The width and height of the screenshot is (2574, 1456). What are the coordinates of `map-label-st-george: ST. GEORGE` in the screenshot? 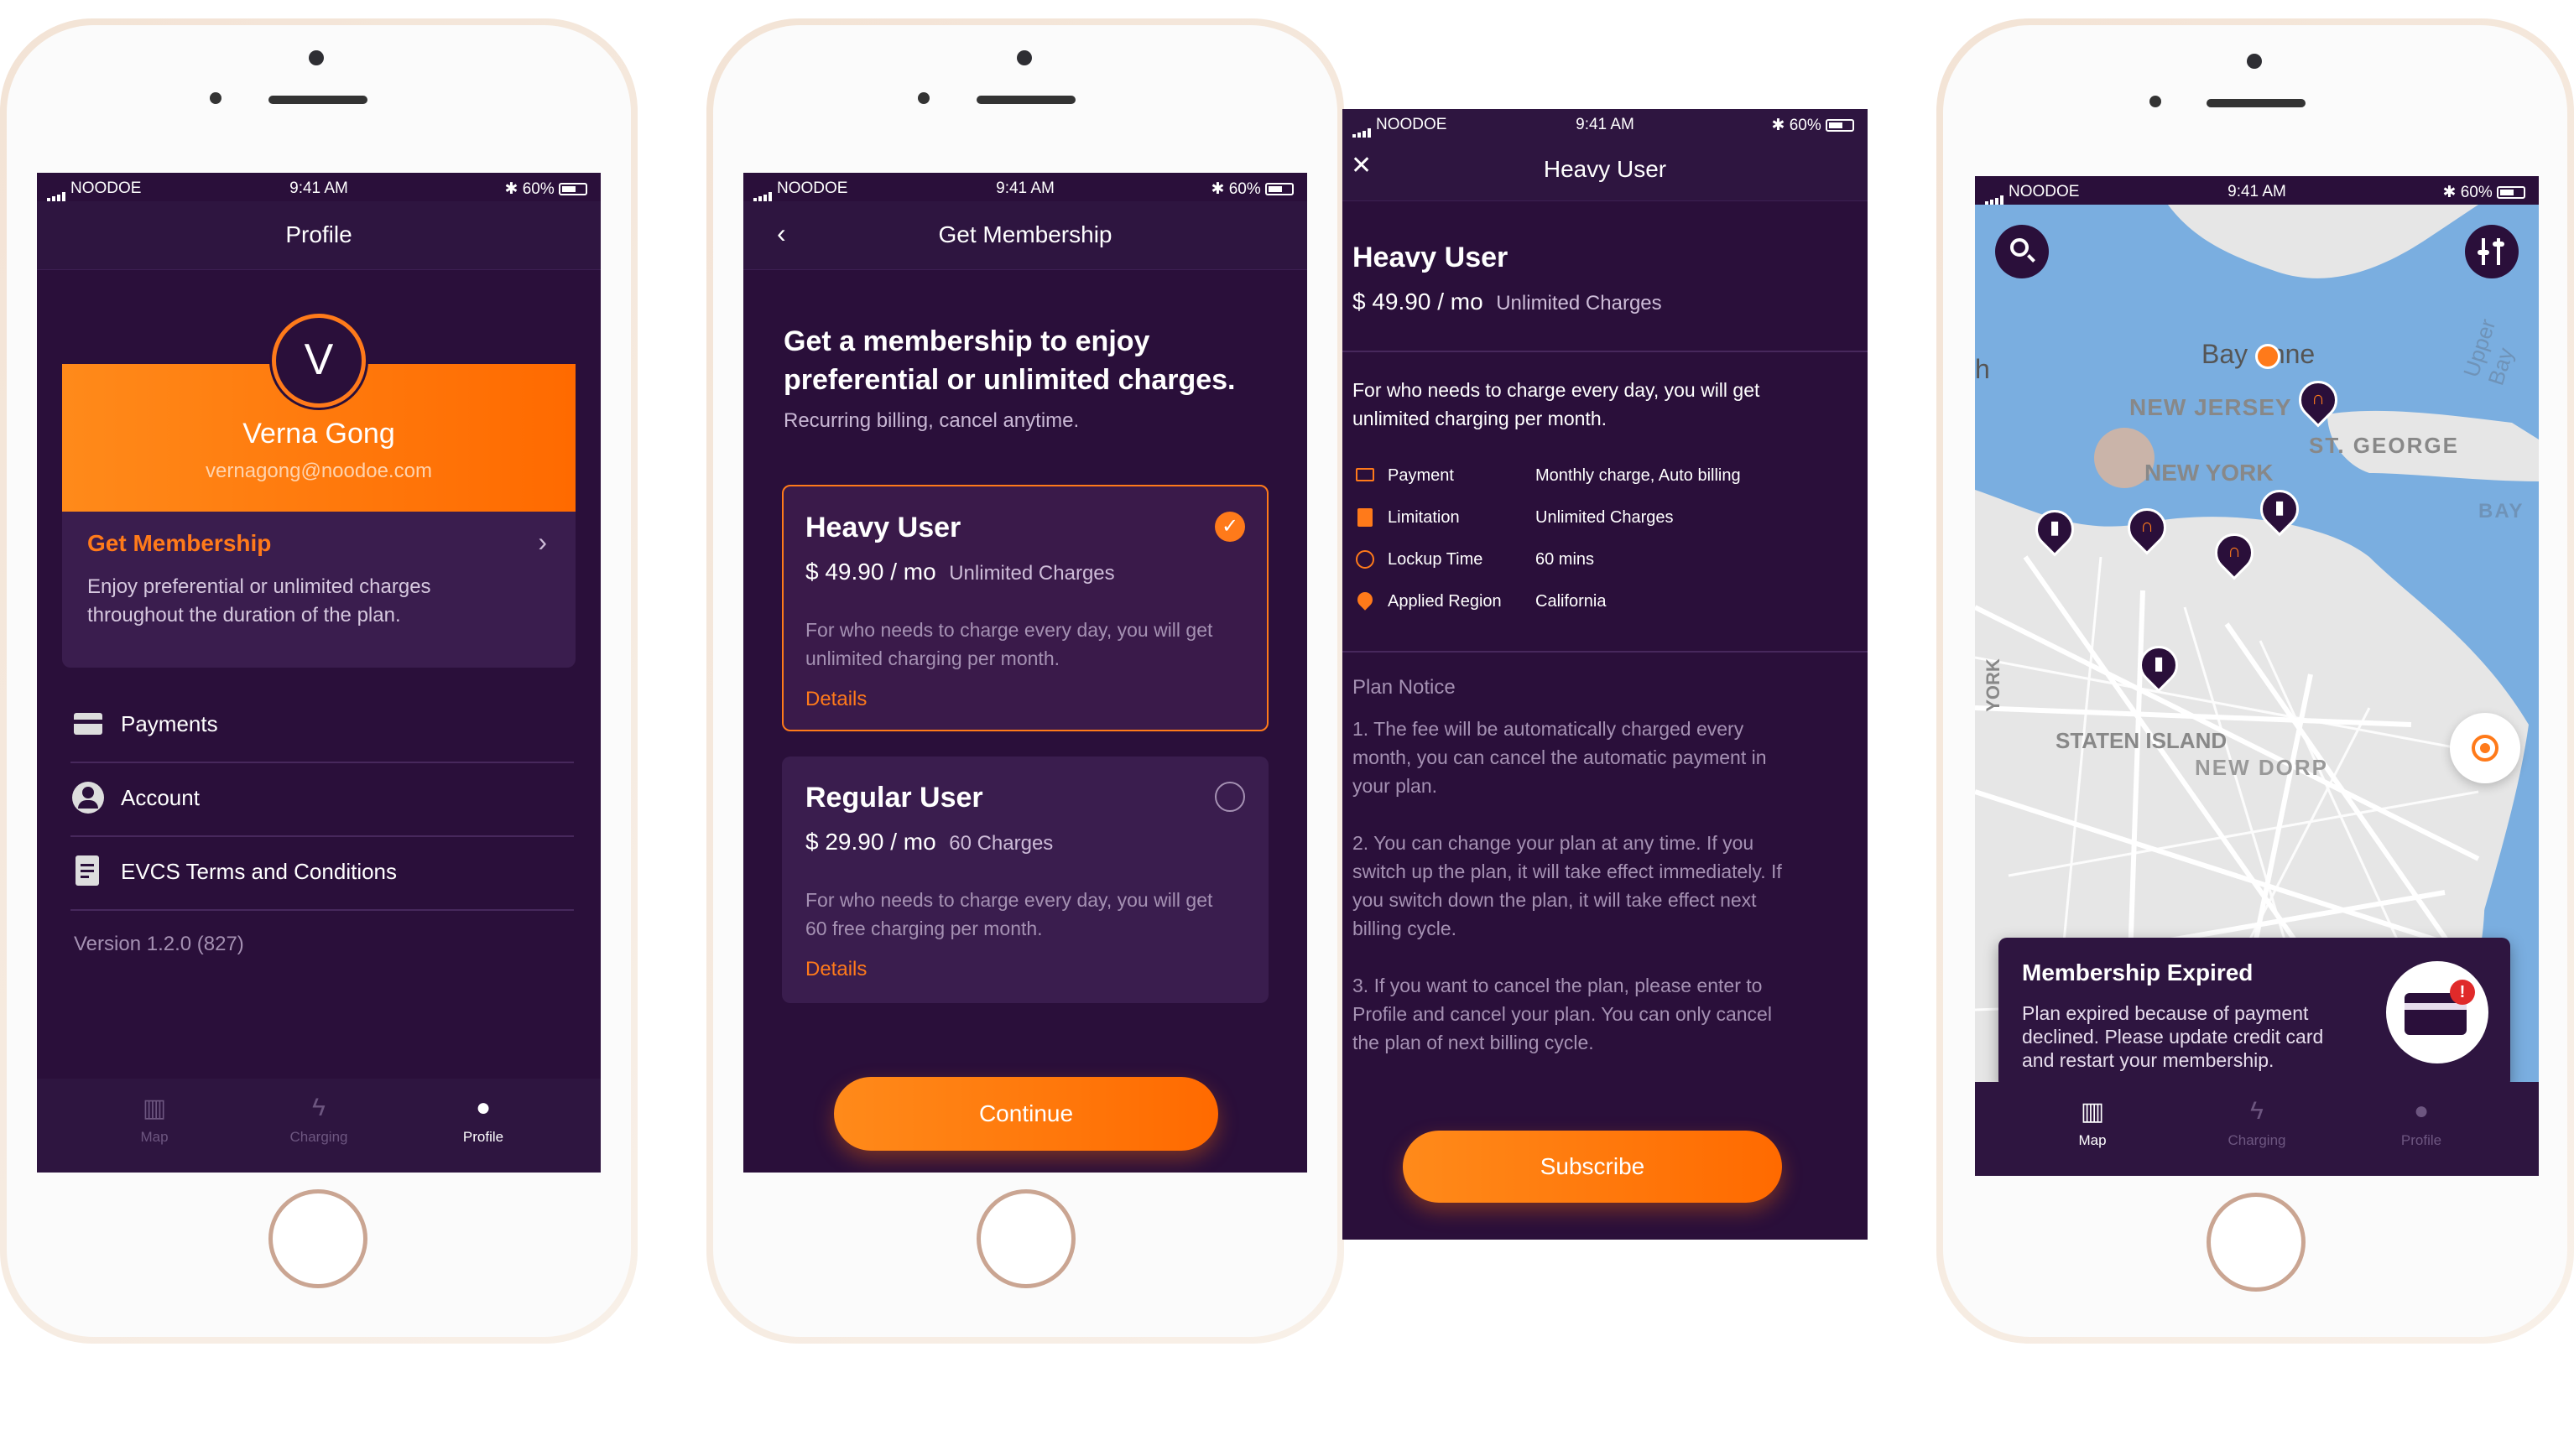 It's located at (2384, 445).